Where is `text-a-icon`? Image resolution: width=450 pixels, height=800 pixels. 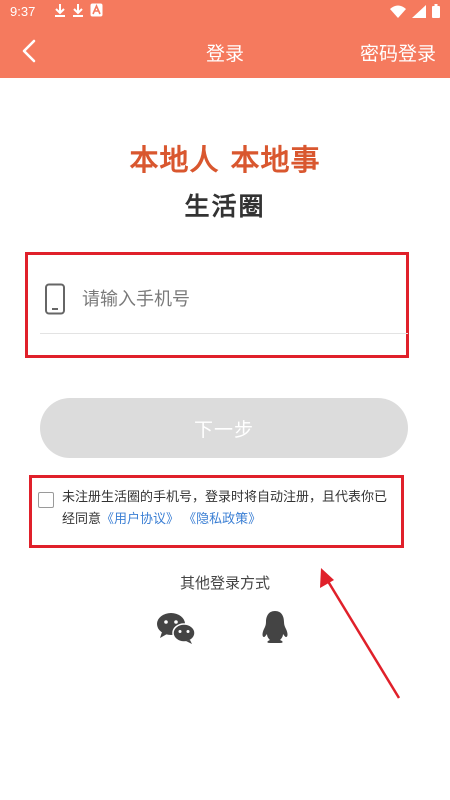 text-a-icon is located at coordinates (96, 10).